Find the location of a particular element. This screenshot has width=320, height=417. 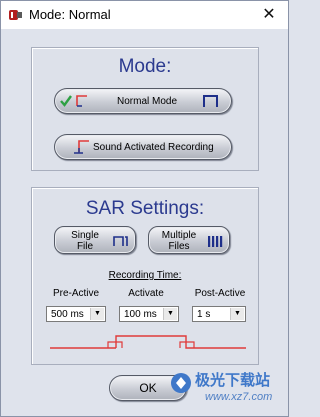

sound-activated-recording-button: Sound Activated Recording is located at coordinates (143, 147).